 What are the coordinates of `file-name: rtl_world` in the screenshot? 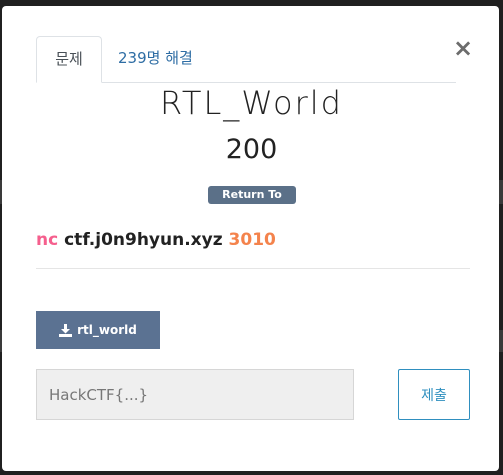 It's located at (107, 330).